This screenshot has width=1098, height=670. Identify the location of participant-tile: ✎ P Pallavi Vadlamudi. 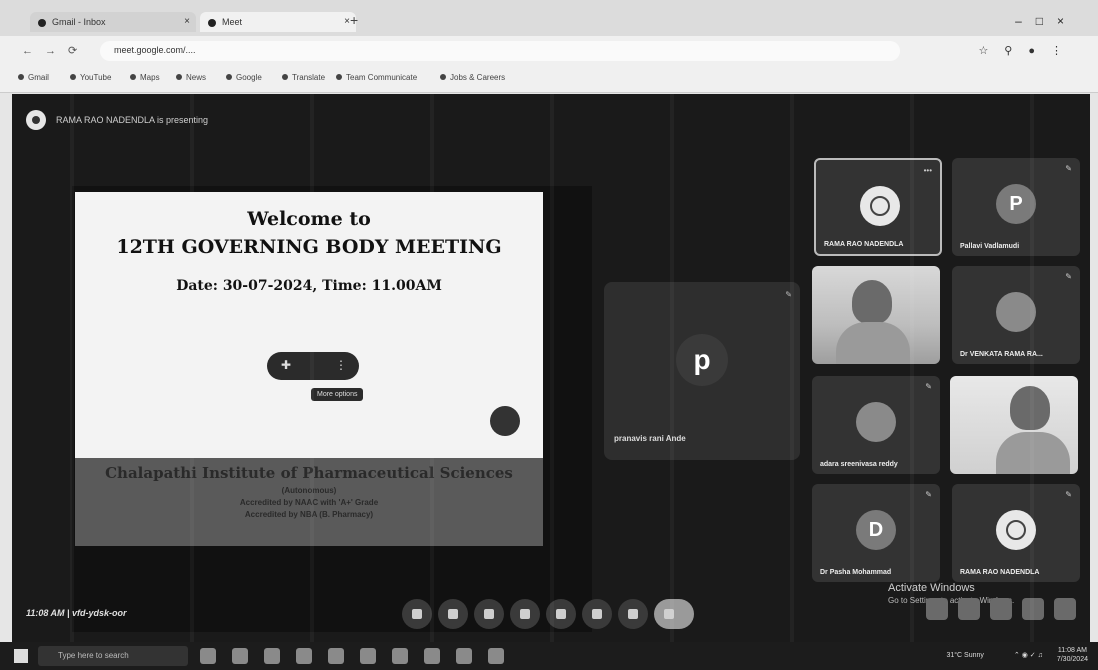
(1016, 207).